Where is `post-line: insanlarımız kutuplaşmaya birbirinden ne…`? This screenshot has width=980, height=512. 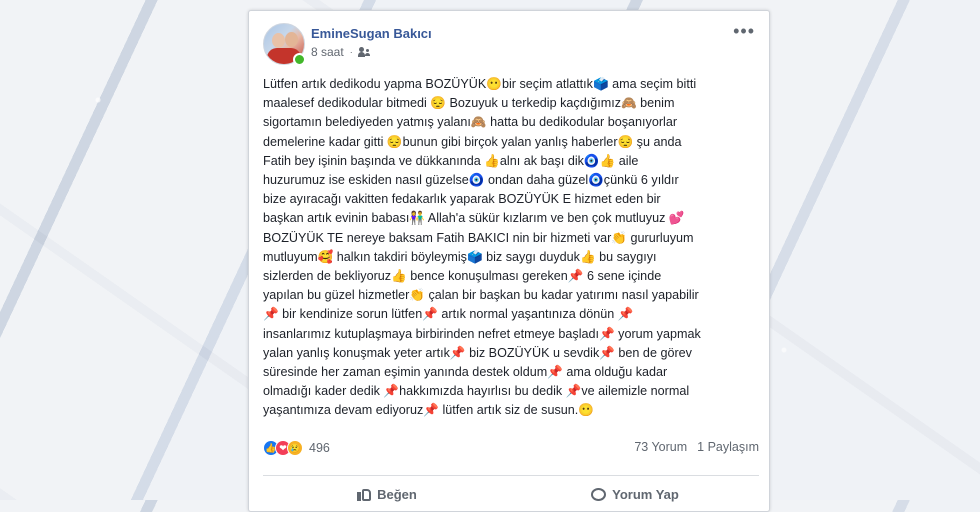 post-line: insanlarımız kutuplaşmaya birbirinden ne… is located at coordinates (482, 333).